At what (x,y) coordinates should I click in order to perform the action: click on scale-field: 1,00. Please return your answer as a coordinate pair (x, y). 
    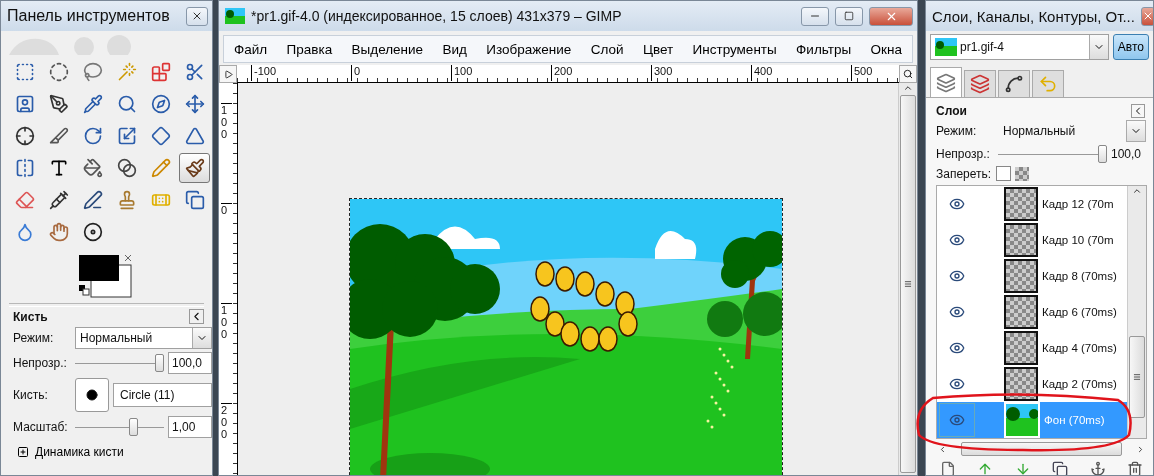
    Looking at the image, I should click on (190, 427).